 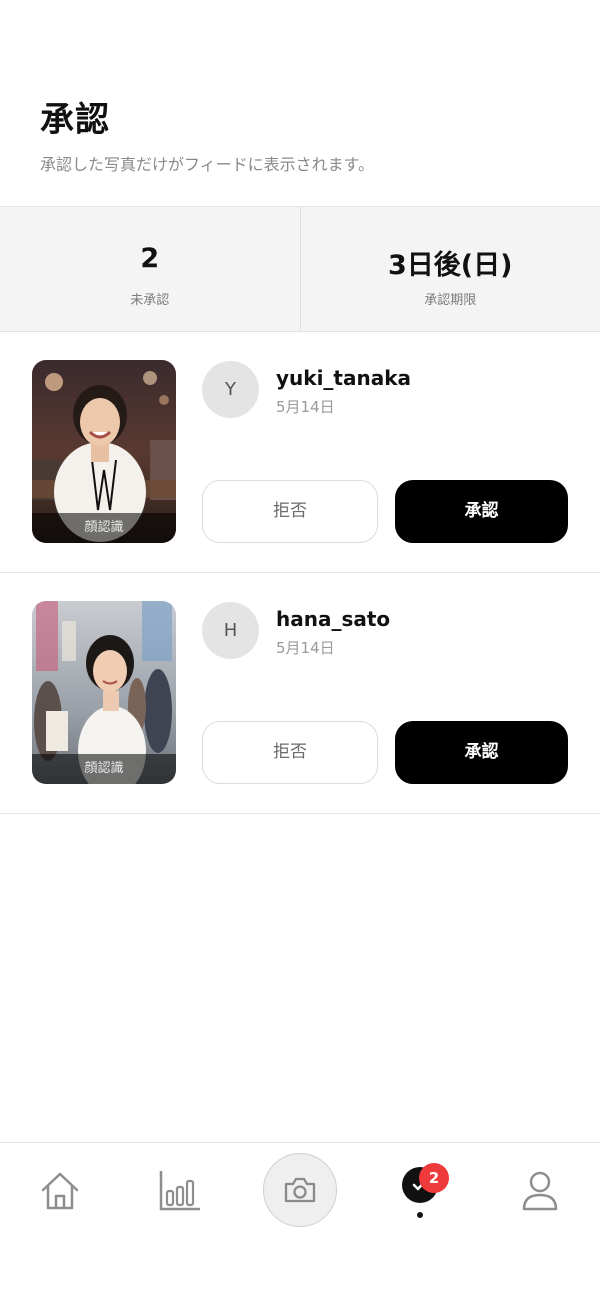 What do you see at coordinates (450, 300) in the screenshot?
I see `stat-label: 承認期限` at bounding box center [450, 300].